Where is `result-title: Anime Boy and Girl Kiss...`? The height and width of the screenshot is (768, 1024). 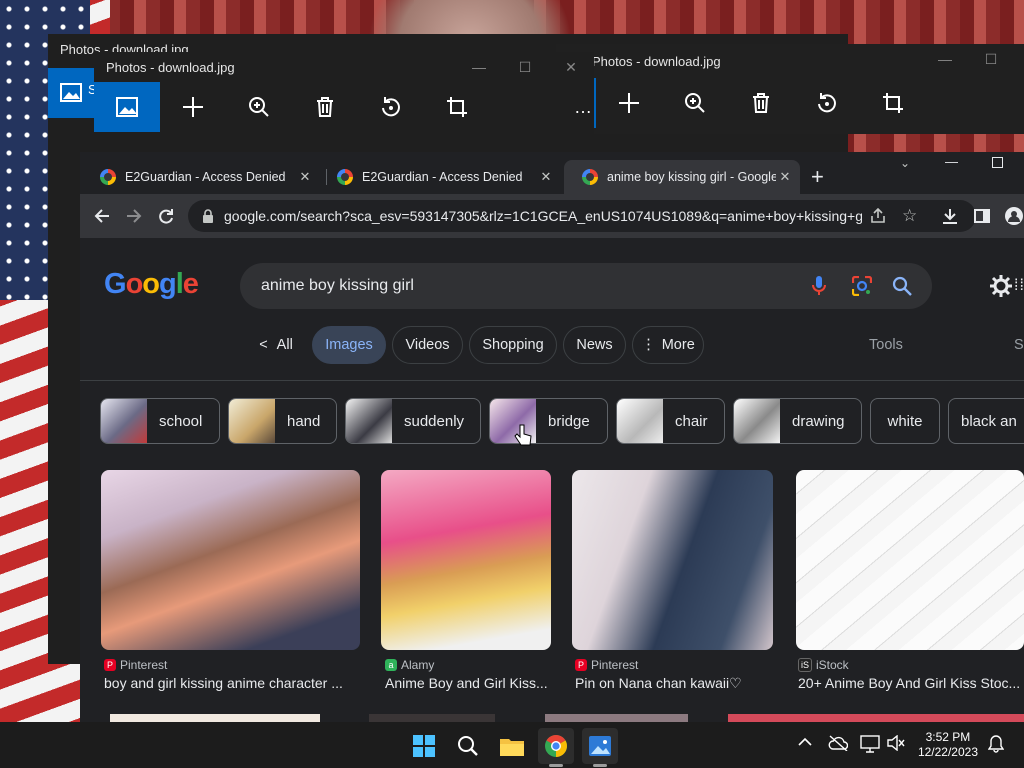 result-title: Anime Boy and Girl Kiss... is located at coordinates (468, 683).